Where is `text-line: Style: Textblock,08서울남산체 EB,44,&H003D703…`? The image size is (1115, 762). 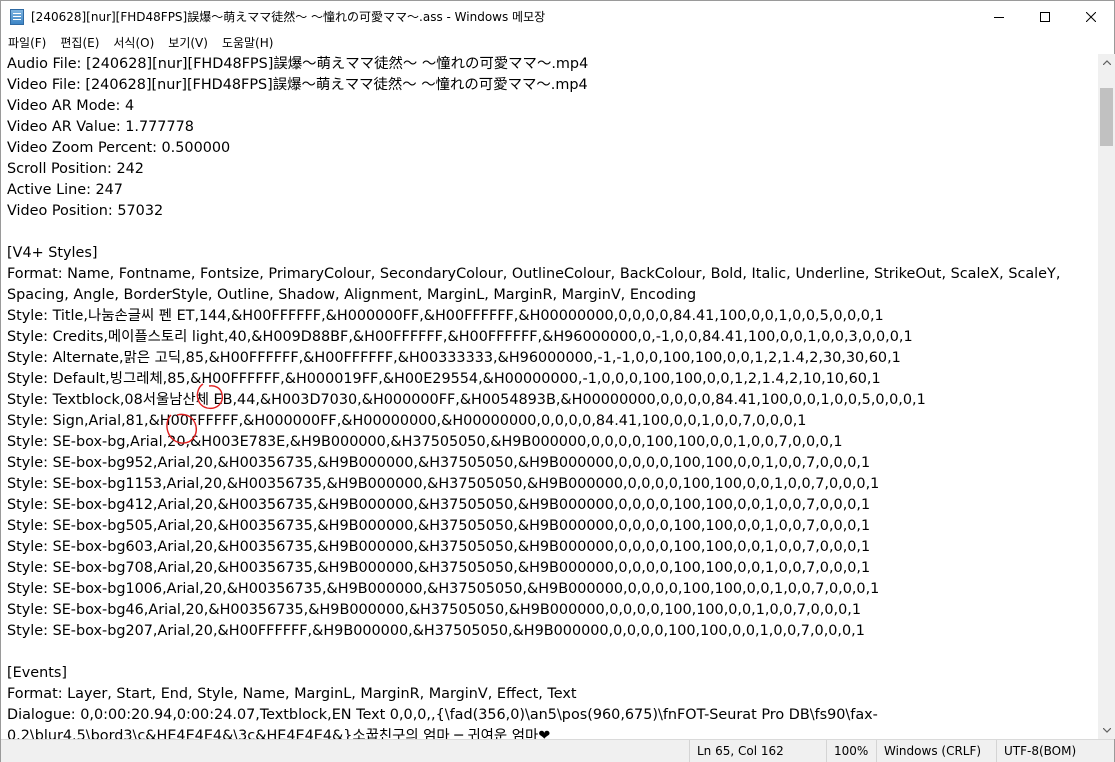
text-line: Style: Textblock,08서울남산체 EB,44,&H003D703… is located at coordinates (466, 400).